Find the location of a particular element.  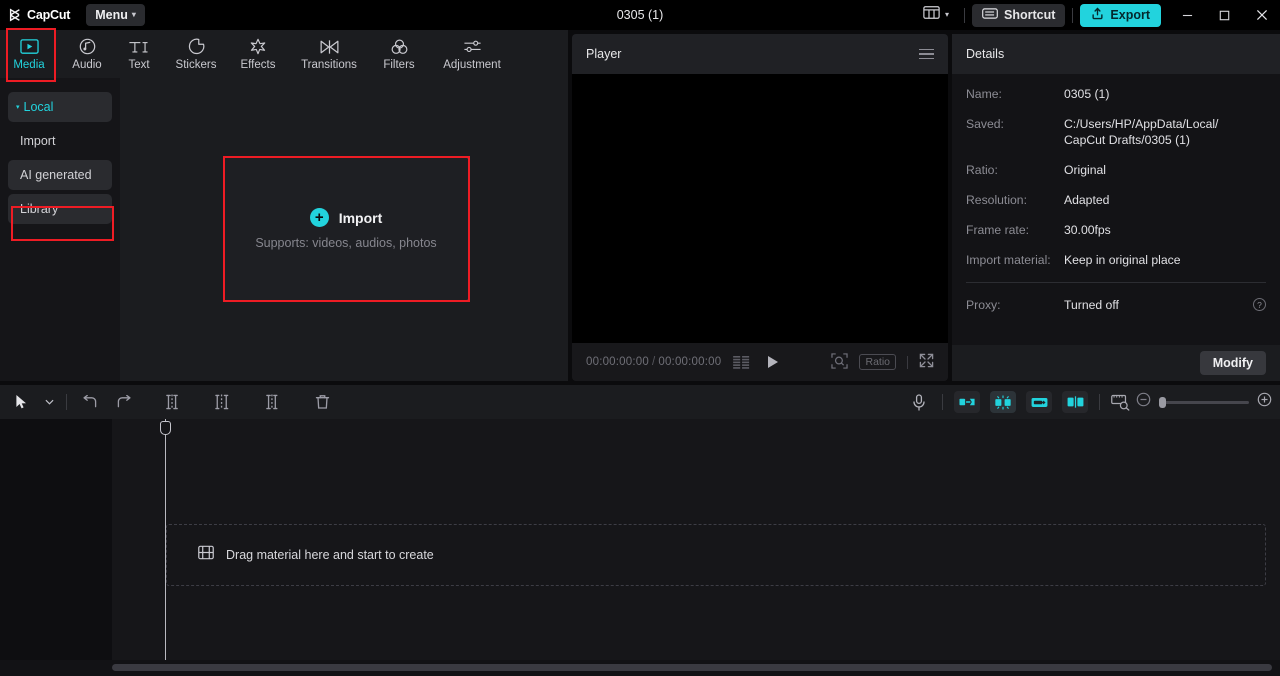

details-header: Details is located at coordinates (1116, 54).